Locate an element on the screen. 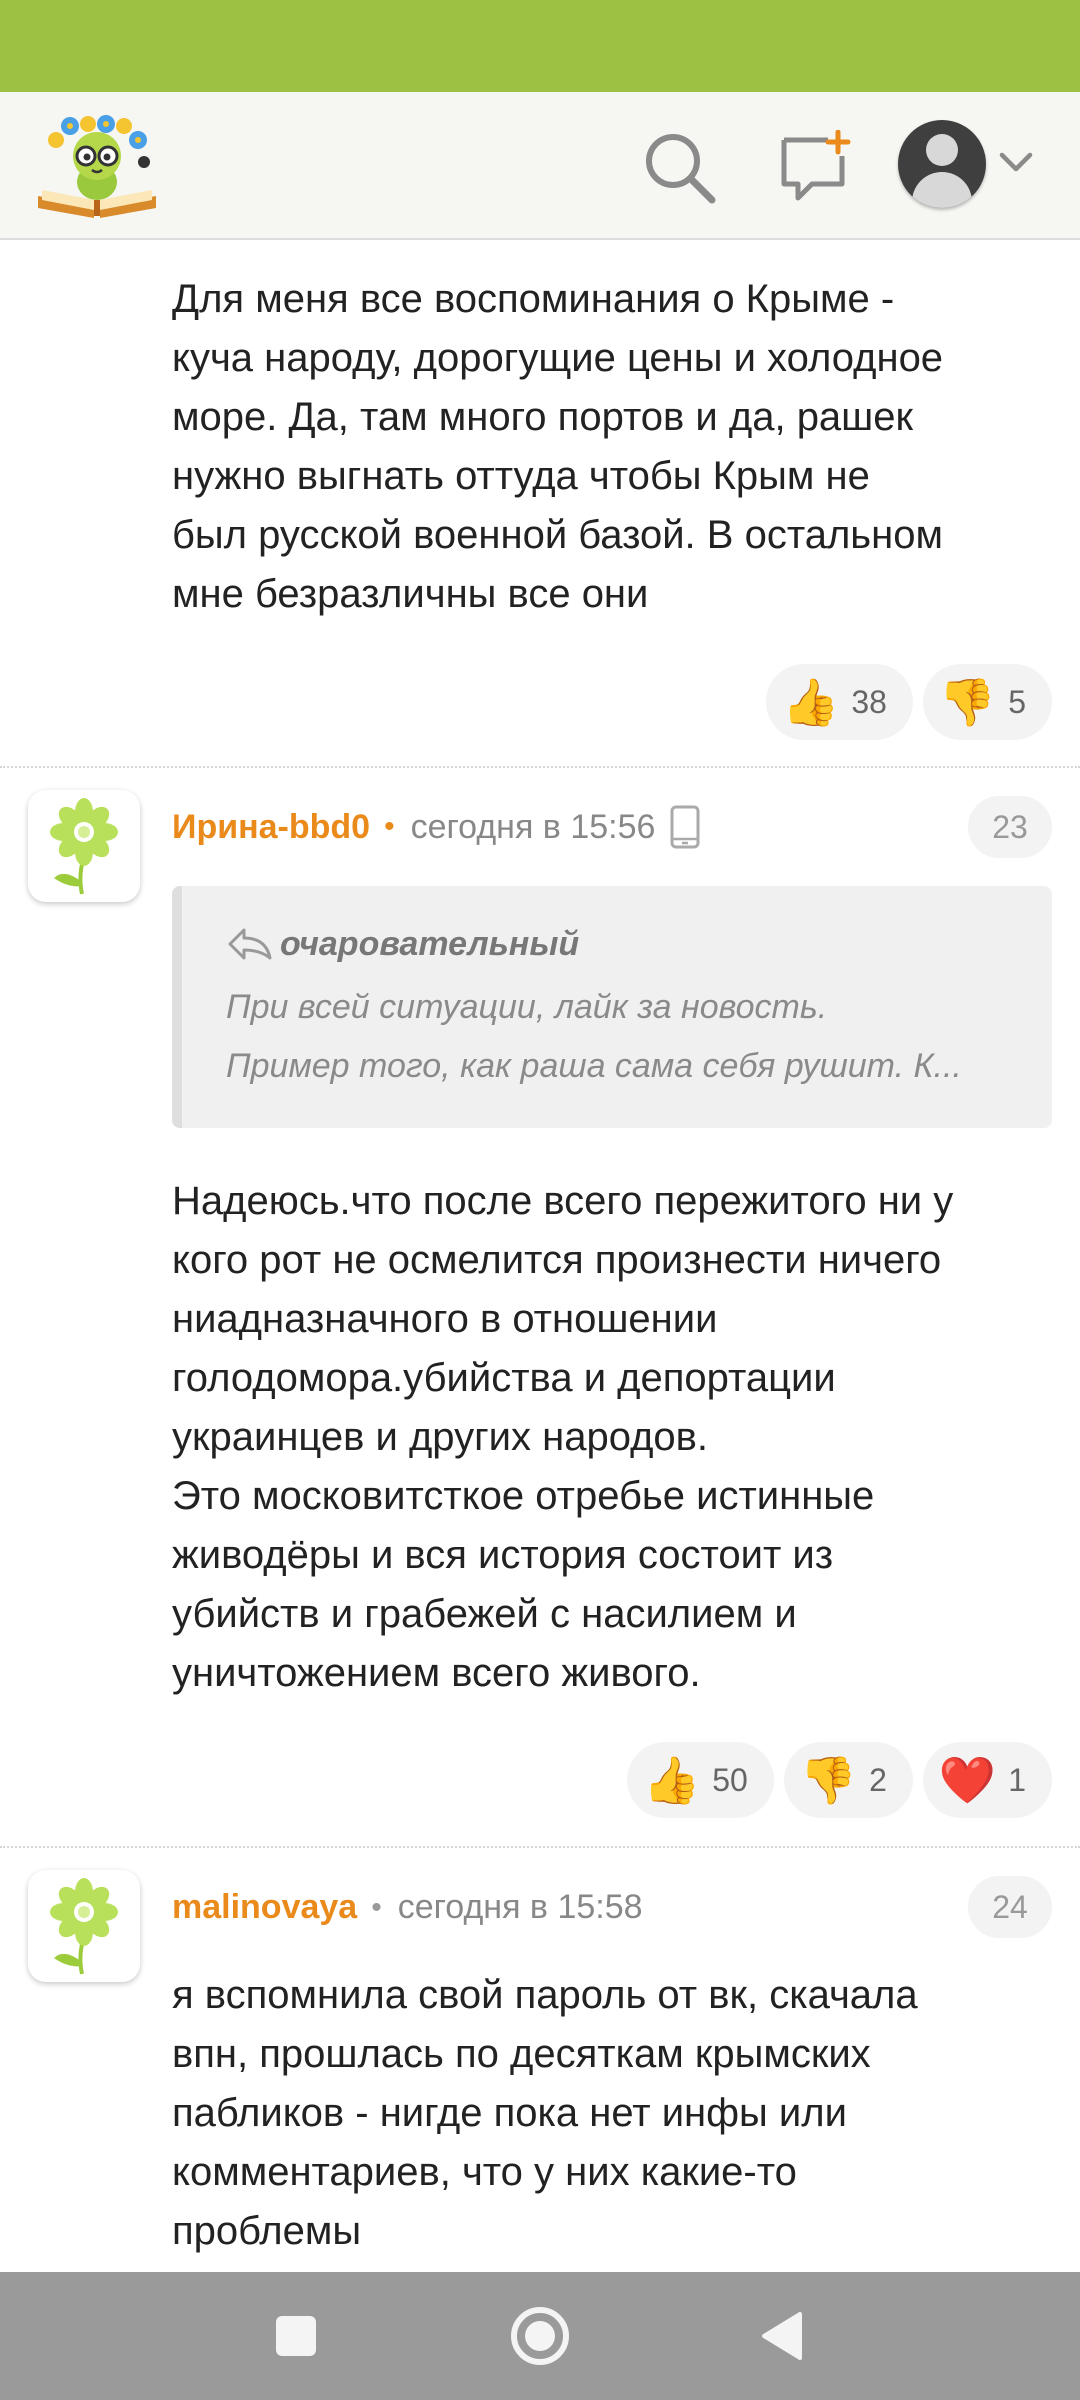  author-name: malinovaya is located at coordinates (264, 1907).